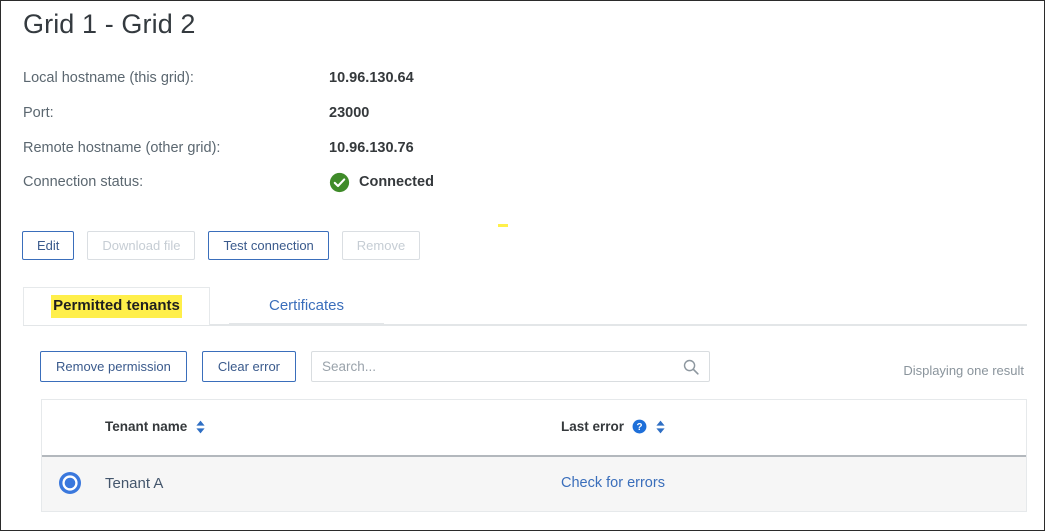 Image resolution: width=1045 pixels, height=531 pixels. I want to click on tab-label: Permitted tenants, so click(116, 306).